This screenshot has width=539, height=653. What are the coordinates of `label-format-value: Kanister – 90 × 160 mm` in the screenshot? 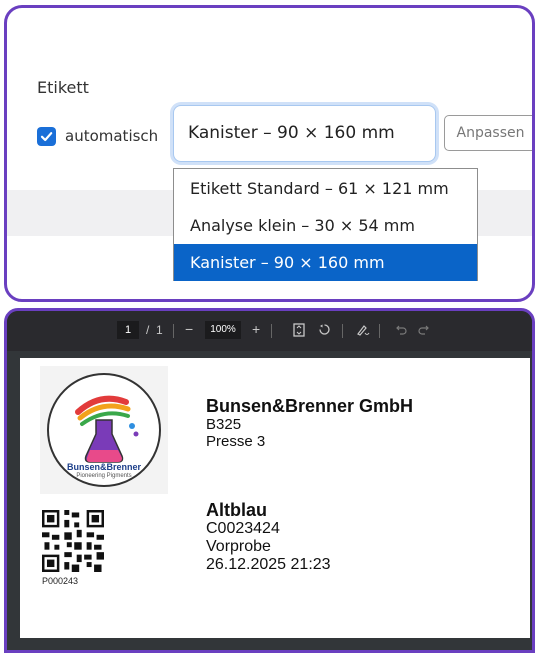 It's located at (291, 133).